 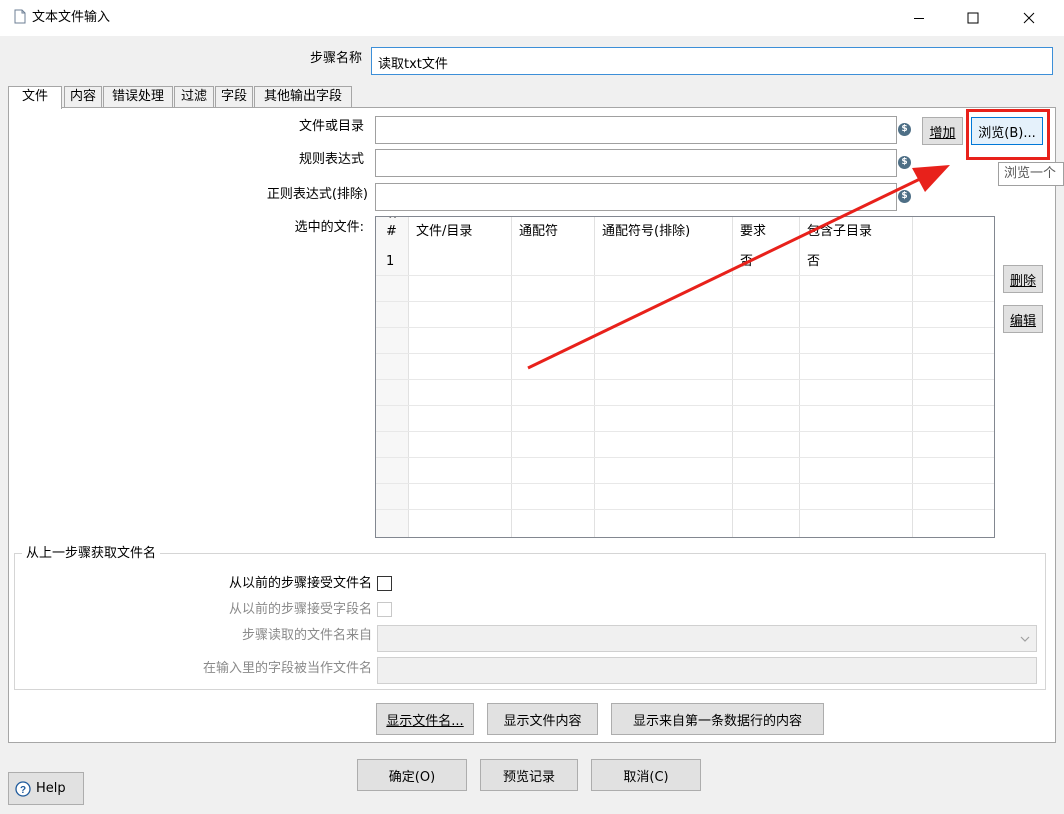 I want to click on edit-button: 编辑, so click(x=1023, y=319).